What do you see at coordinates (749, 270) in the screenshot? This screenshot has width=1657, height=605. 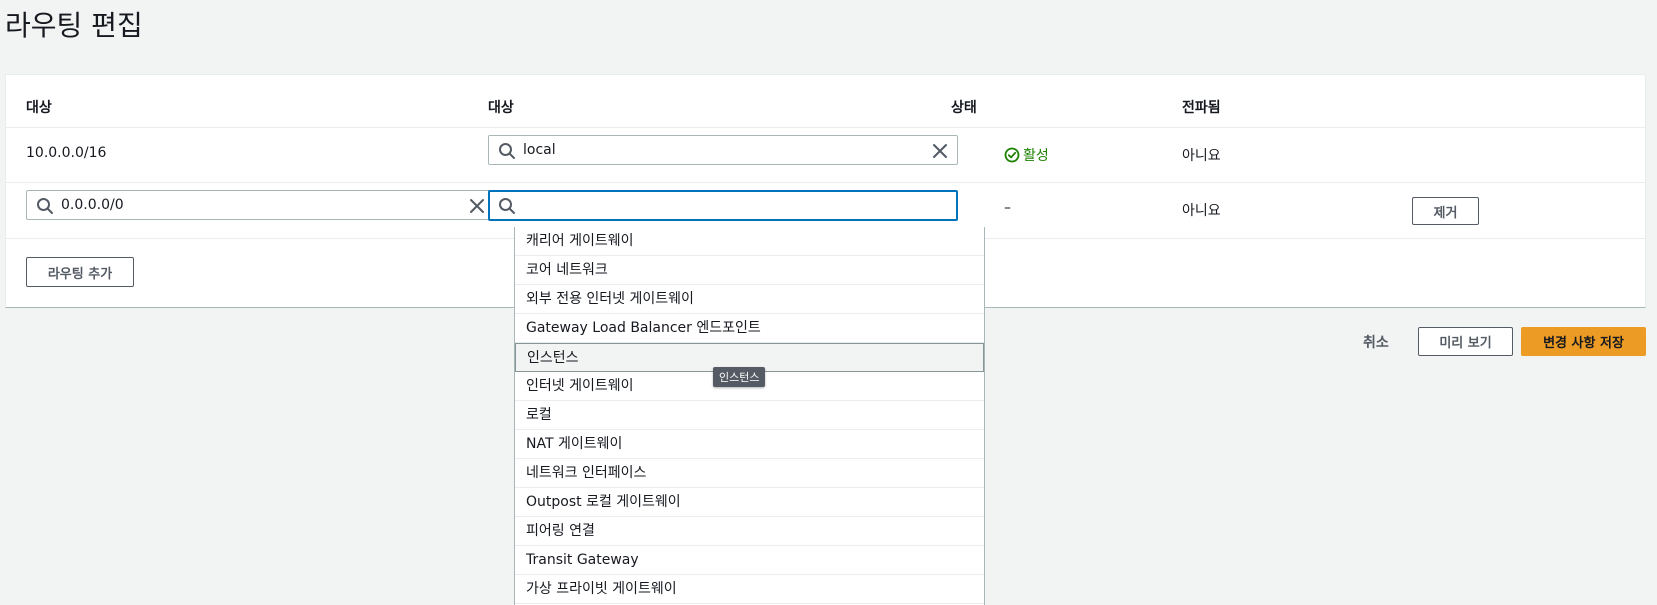 I see `dropdown-option: 코어 네트워크` at bounding box center [749, 270].